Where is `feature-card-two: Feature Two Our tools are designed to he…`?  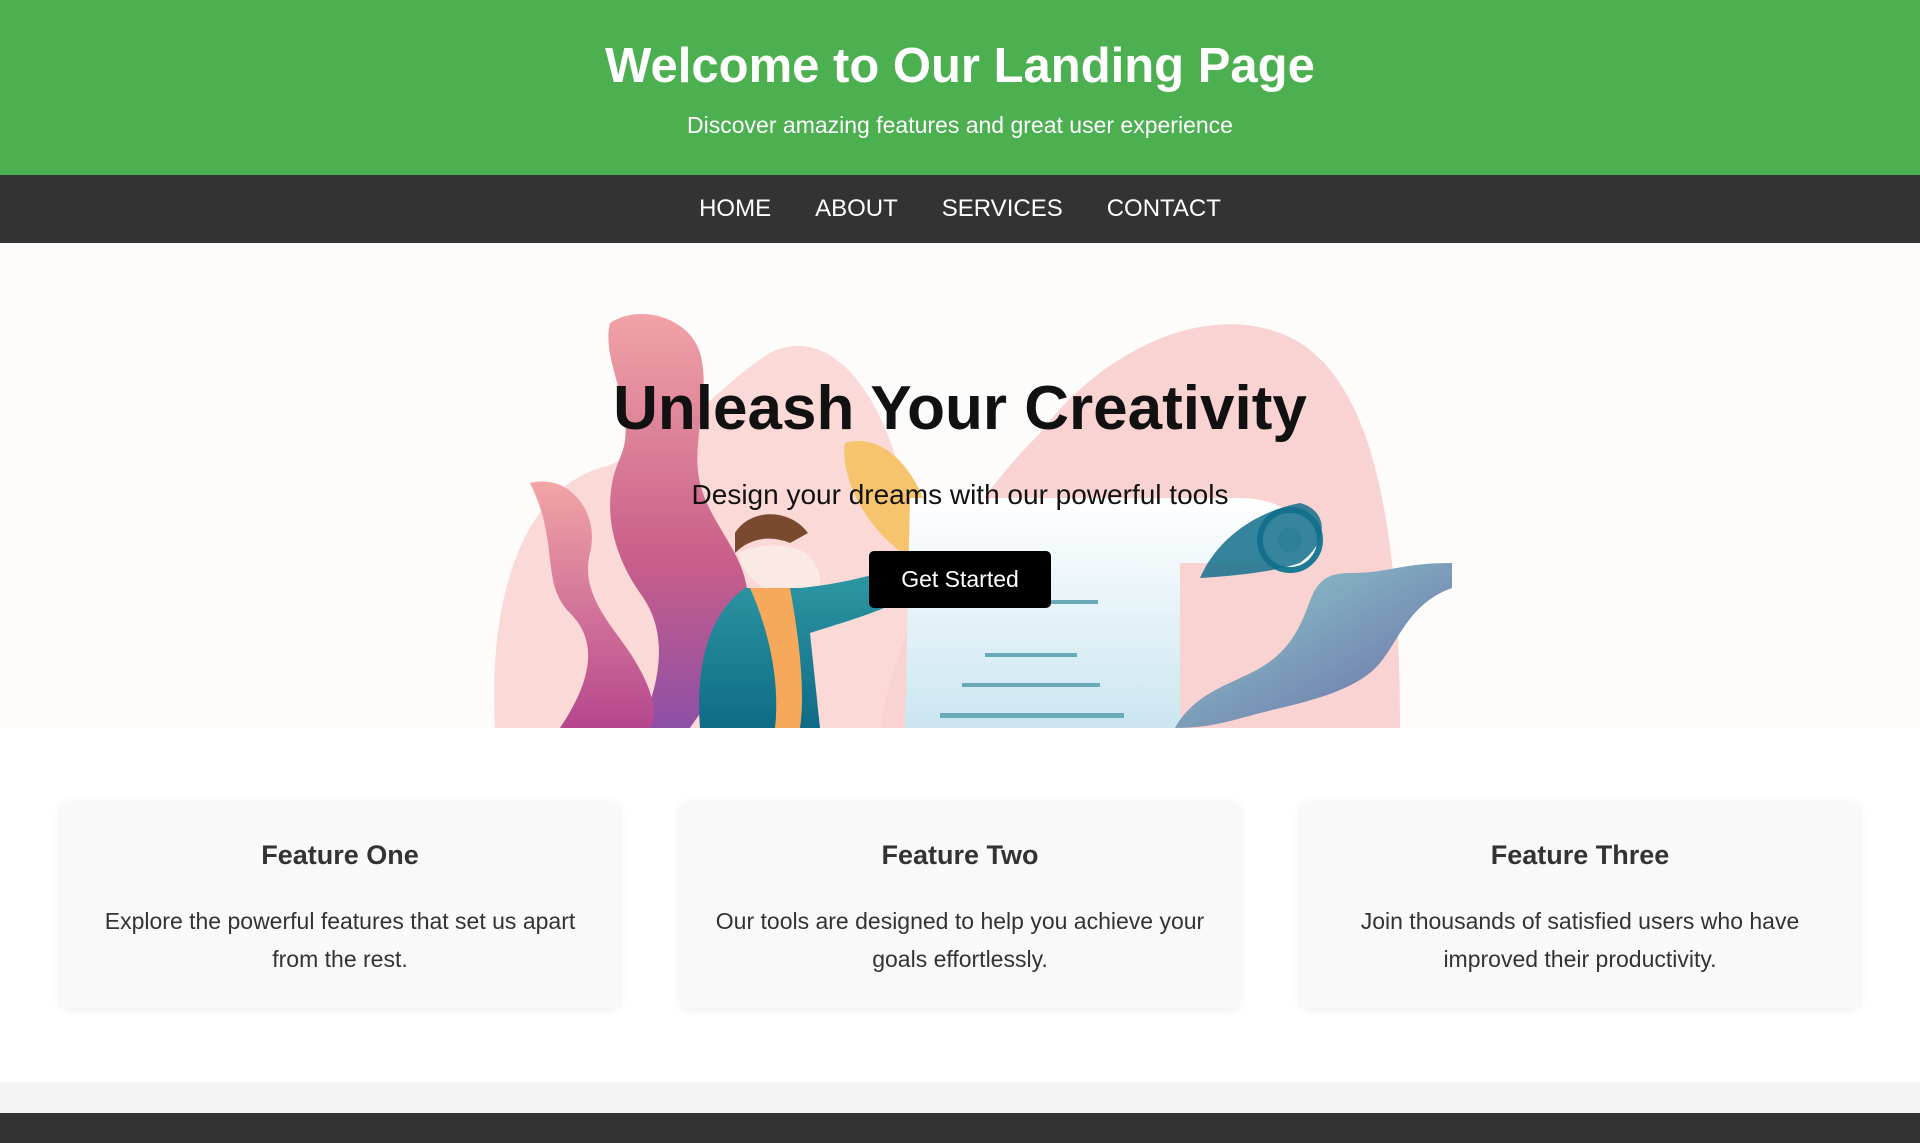
feature-card-two: Feature Two Our tools are designed to he… is located at coordinates (960, 905).